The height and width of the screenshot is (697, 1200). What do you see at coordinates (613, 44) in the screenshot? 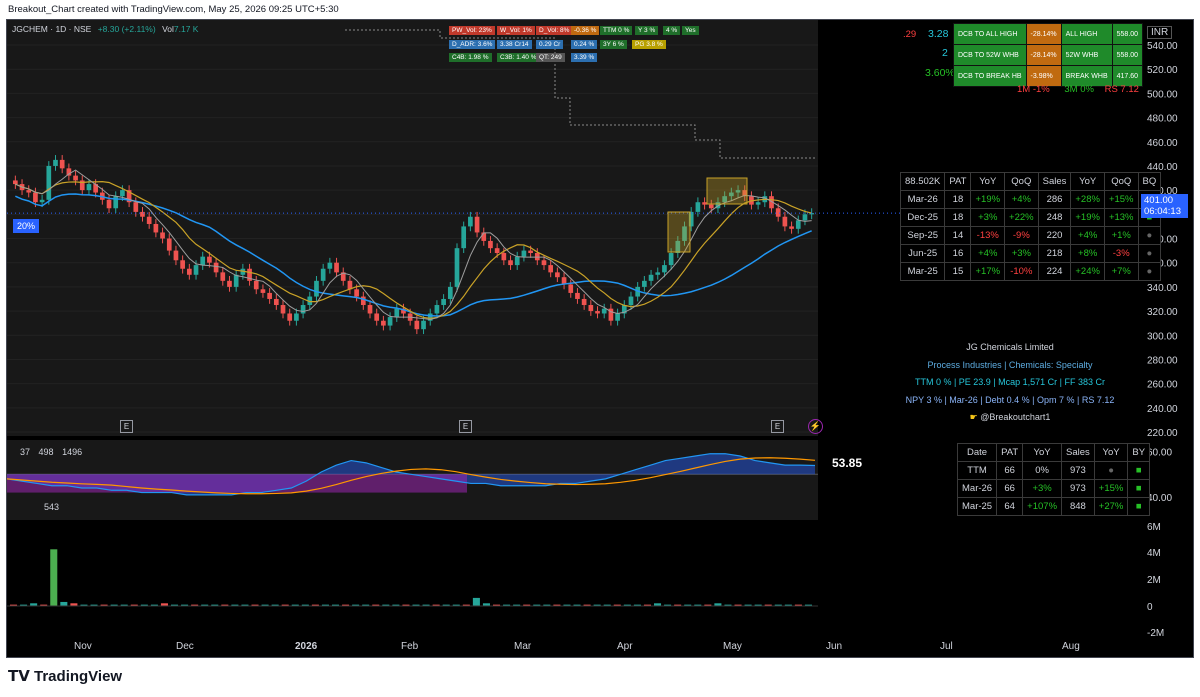
I see `indicator-badge: 3Y 6 %` at bounding box center [613, 44].